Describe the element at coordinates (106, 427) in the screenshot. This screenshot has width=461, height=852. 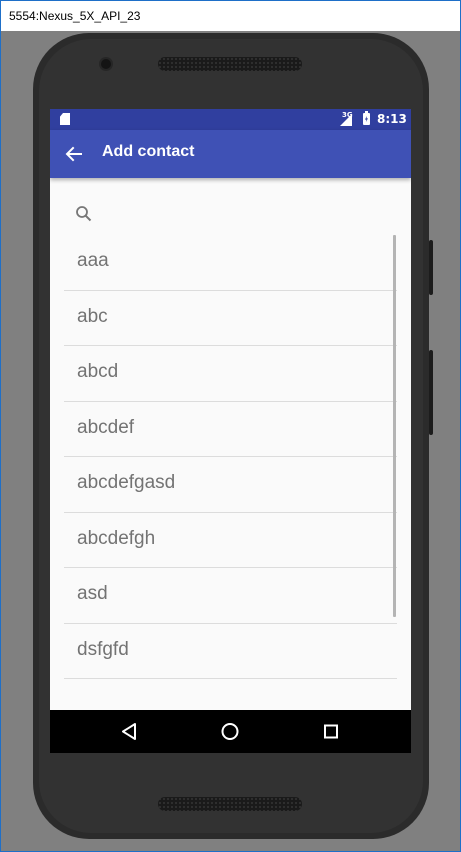
I see `contact-name: abcdef` at that location.